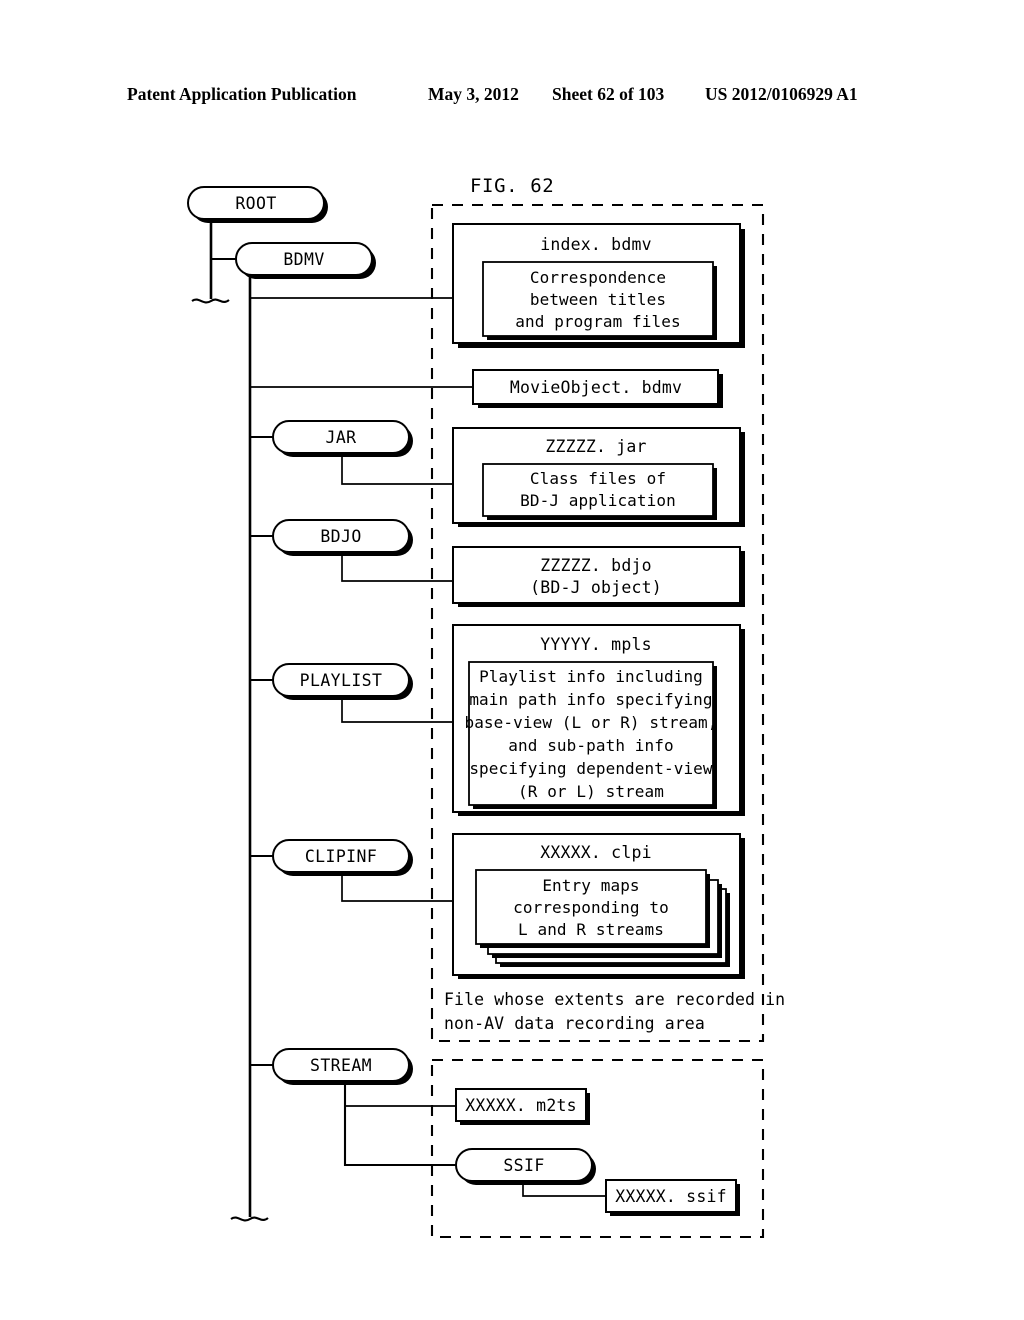 The image size is (1024, 1320). I want to click on node-root-label: ROOT, so click(255, 203).